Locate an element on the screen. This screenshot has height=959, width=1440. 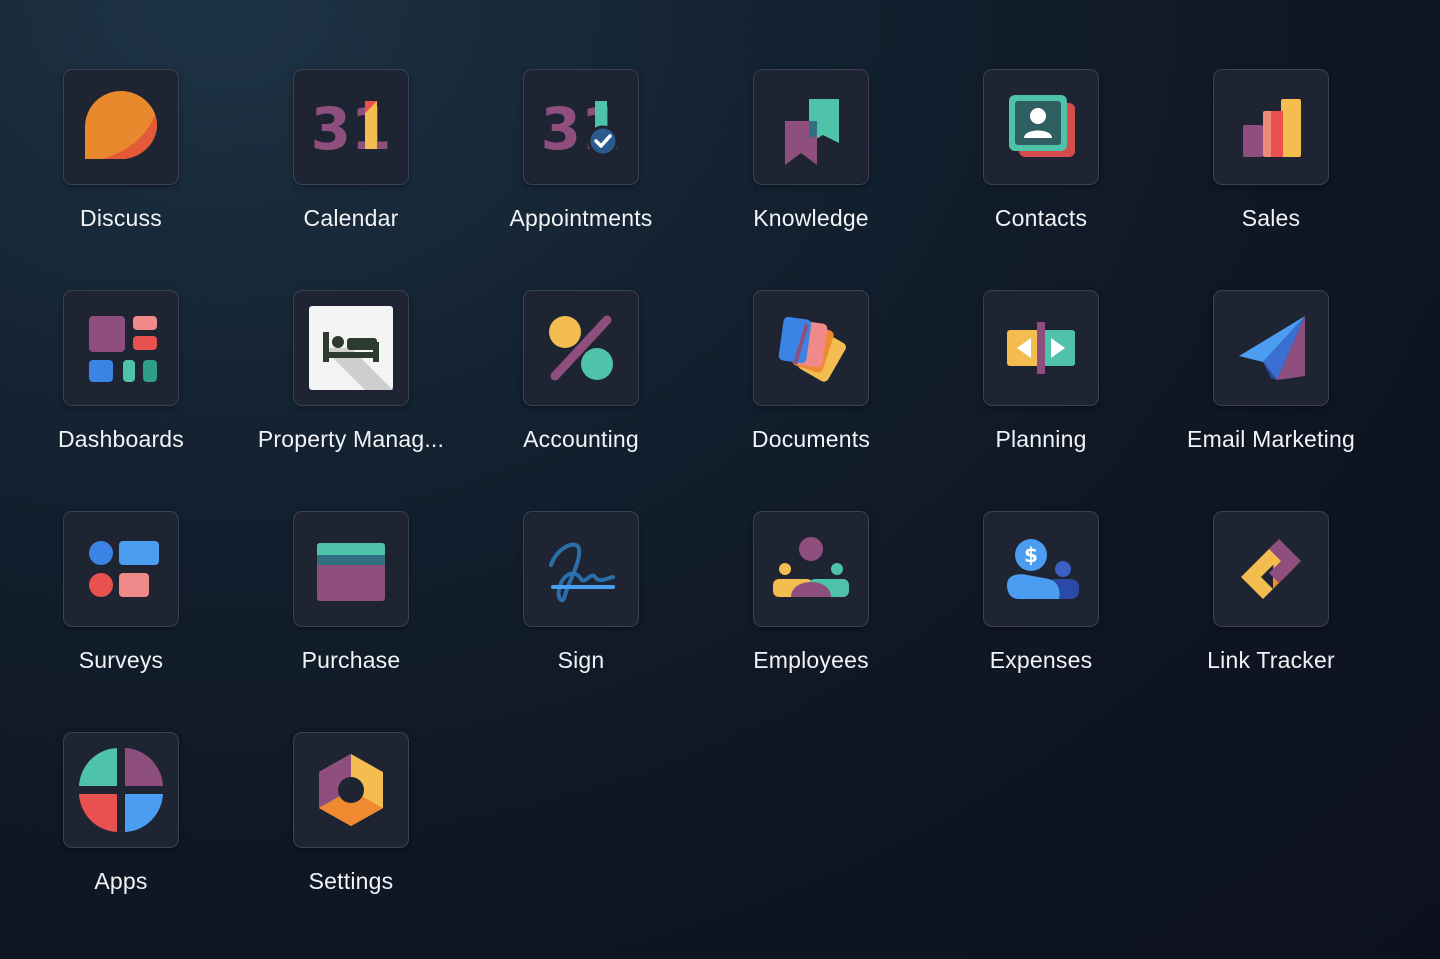
app-label: Discuss is located at coordinates (121, 218).